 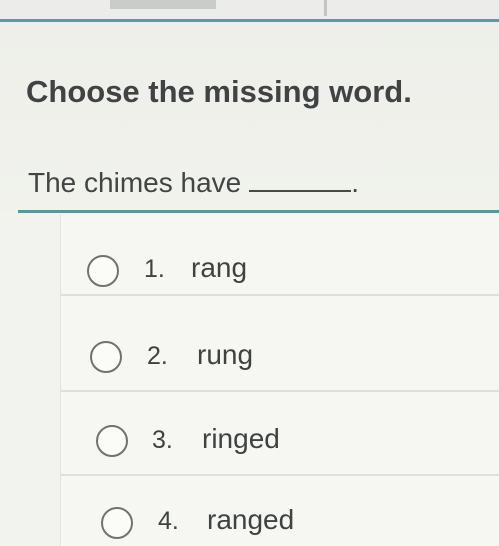 What do you see at coordinates (355, 182) in the screenshot?
I see `sentence-end: .` at bounding box center [355, 182].